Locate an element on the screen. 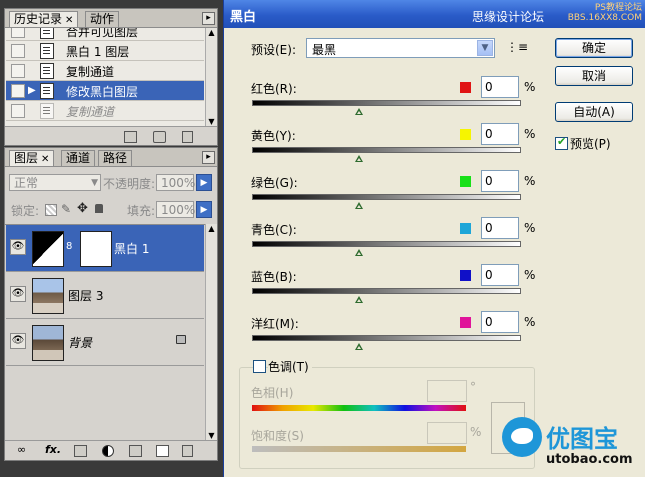 This screenshot has height=477, width=645. history-item: 黑白 1 图层 is located at coordinates (105, 51).